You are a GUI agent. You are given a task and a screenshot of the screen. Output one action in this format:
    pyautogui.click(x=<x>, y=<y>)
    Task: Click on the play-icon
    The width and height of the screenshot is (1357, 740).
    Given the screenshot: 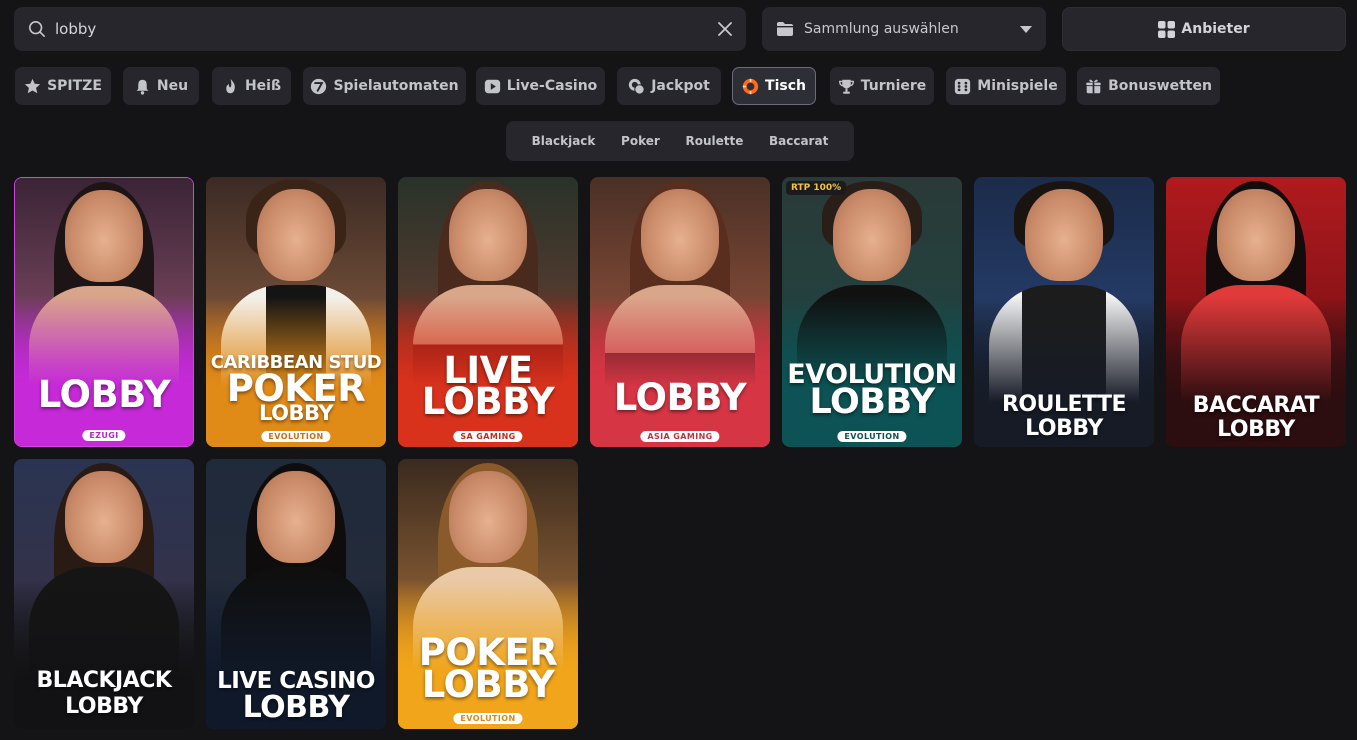 What is the action you would take?
    pyautogui.click(x=492, y=86)
    